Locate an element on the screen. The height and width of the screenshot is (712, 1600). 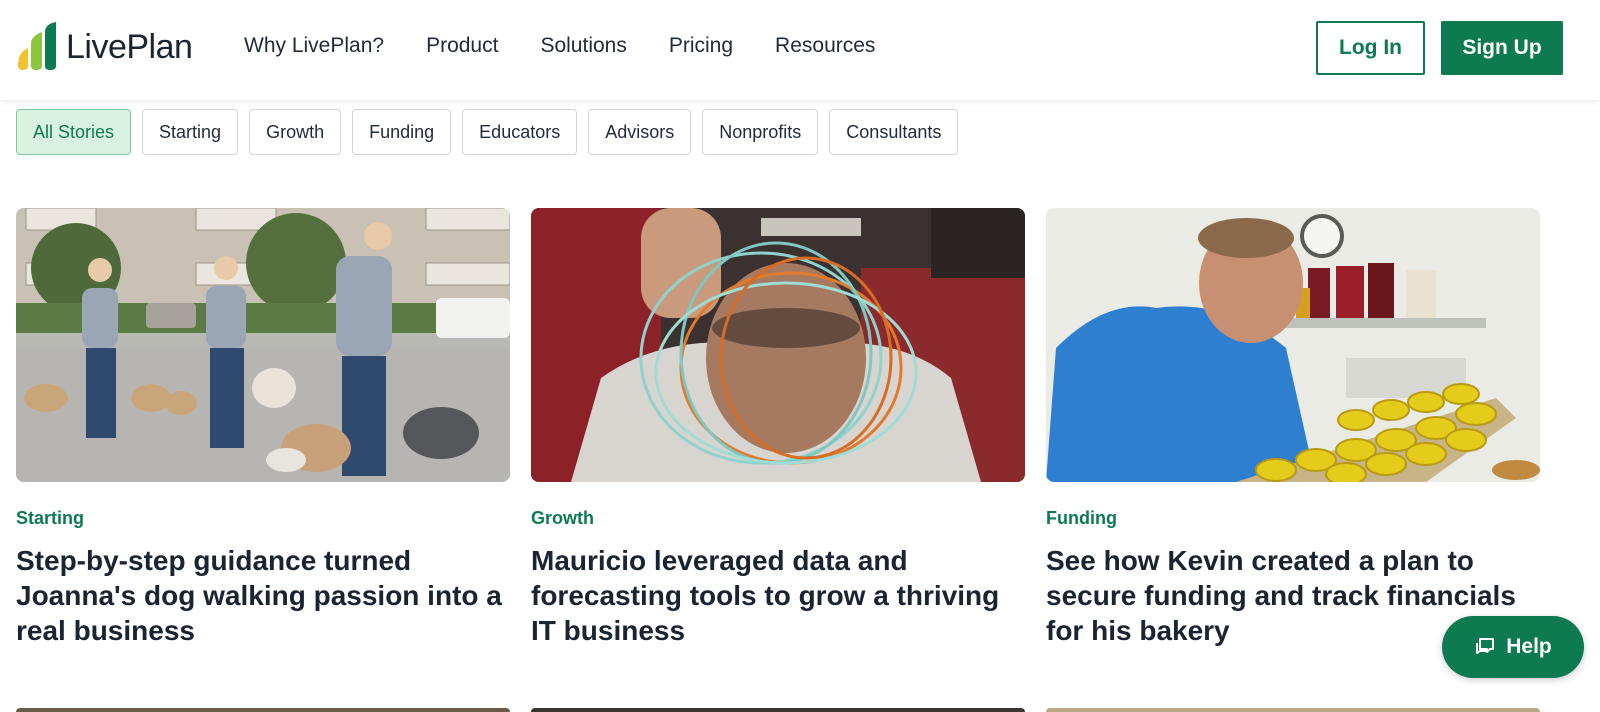
nav-resources: Resources is located at coordinates (825, 46).